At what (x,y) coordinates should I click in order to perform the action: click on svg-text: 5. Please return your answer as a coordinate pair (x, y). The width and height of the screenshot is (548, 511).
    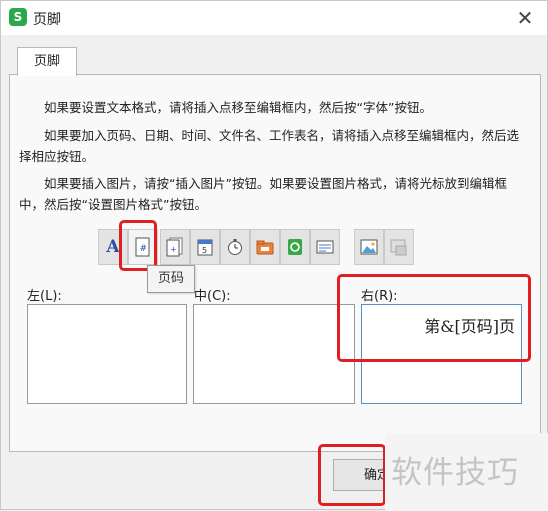
    Looking at the image, I should click on (204, 250).